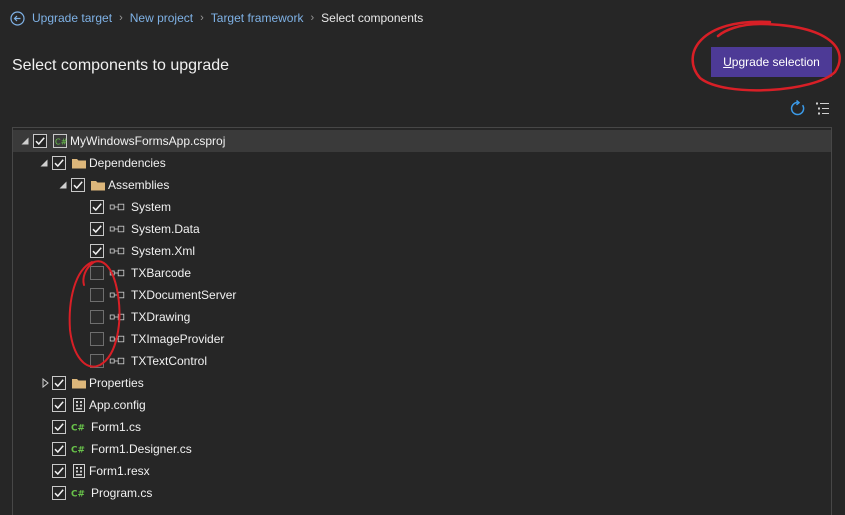 The width and height of the screenshot is (845, 515). Describe the element at coordinates (119, 471) in the screenshot. I see `tree-item-label: Form1.resx` at that location.